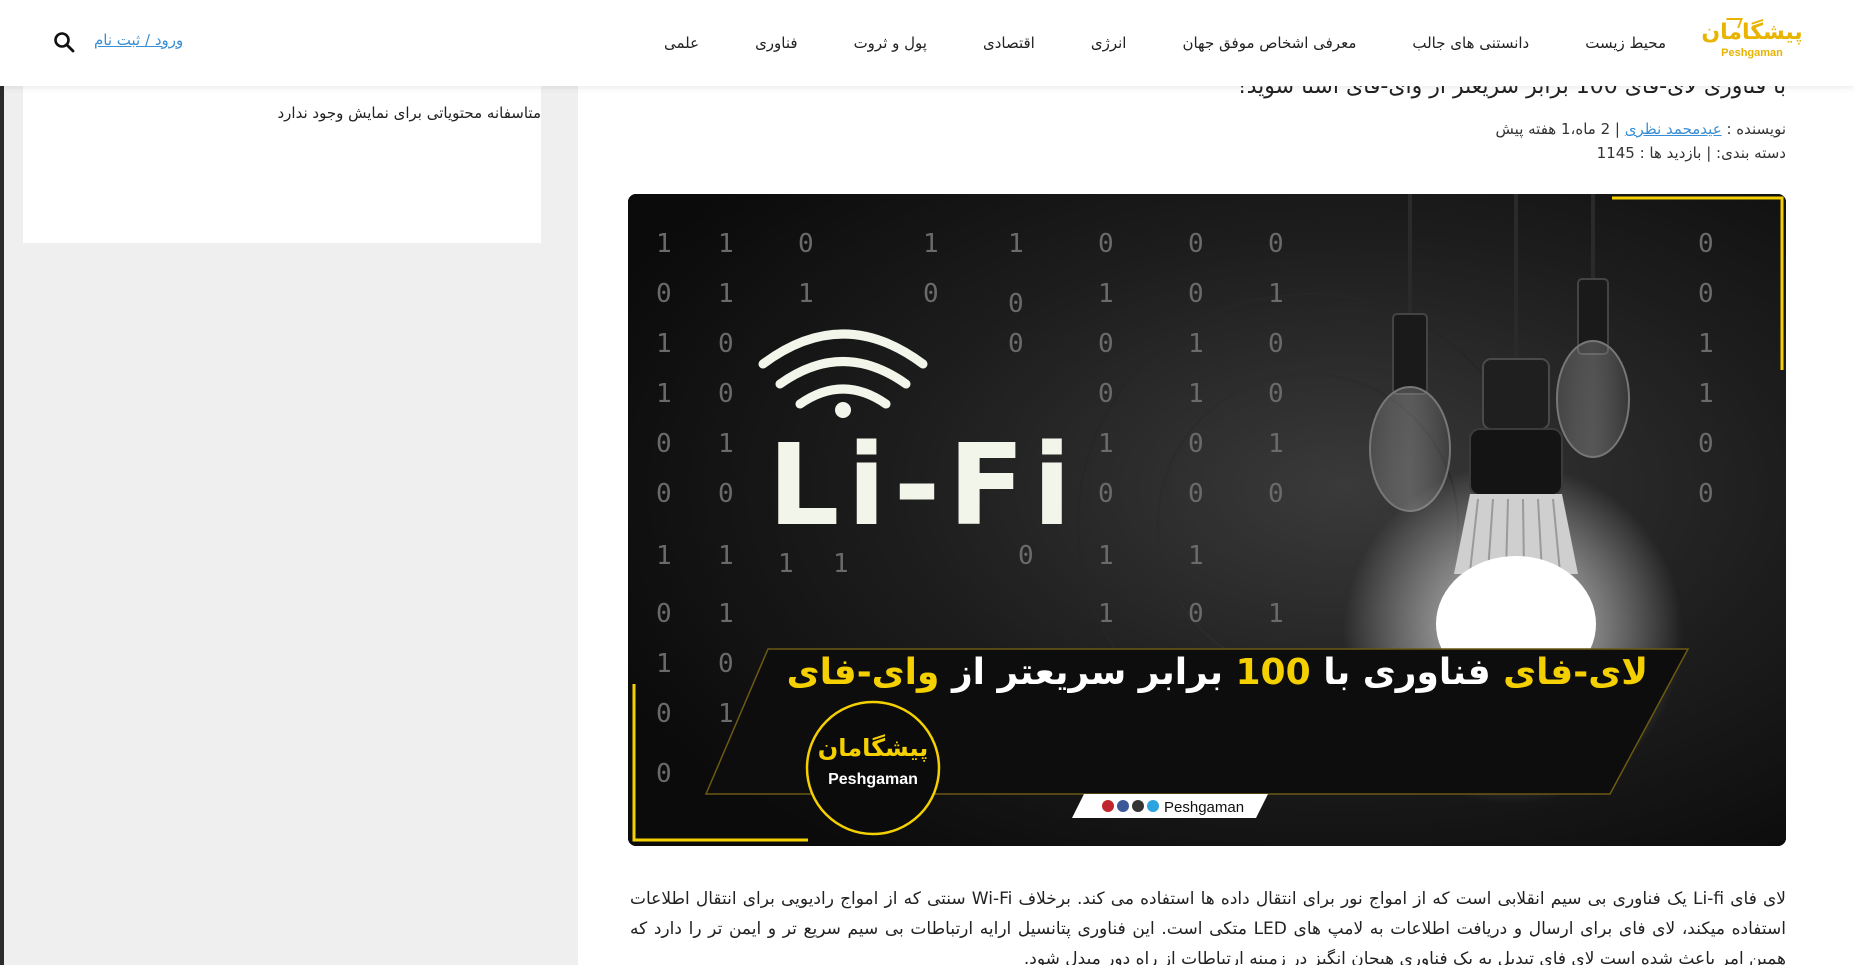  I want to click on logo-text-en: Peshgaman, so click(1752, 53).